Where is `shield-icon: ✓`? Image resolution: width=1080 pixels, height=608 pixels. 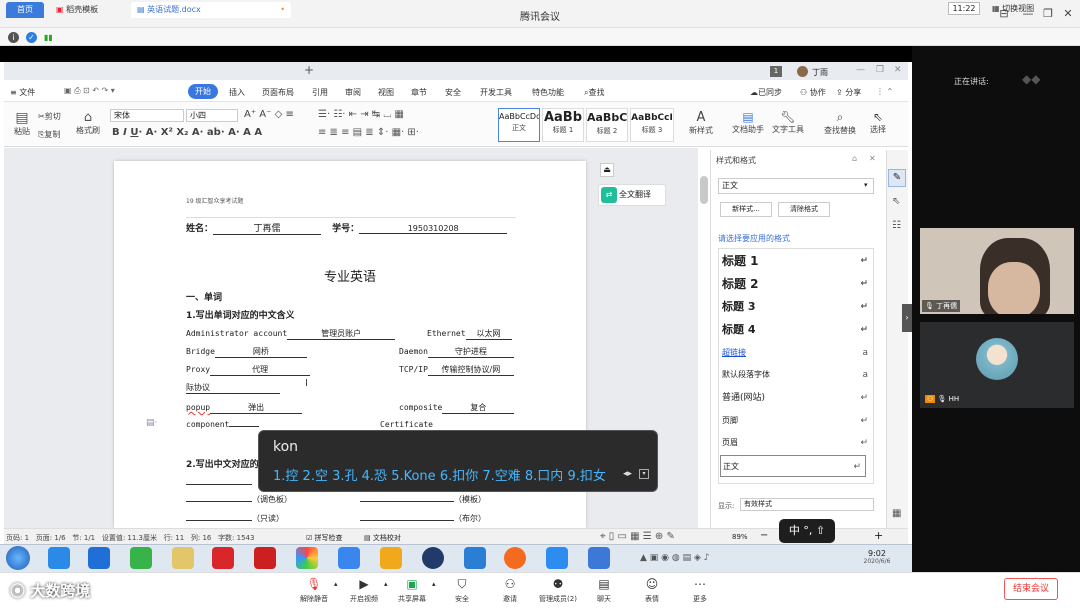 shield-icon: ✓ is located at coordinates (31, 37).